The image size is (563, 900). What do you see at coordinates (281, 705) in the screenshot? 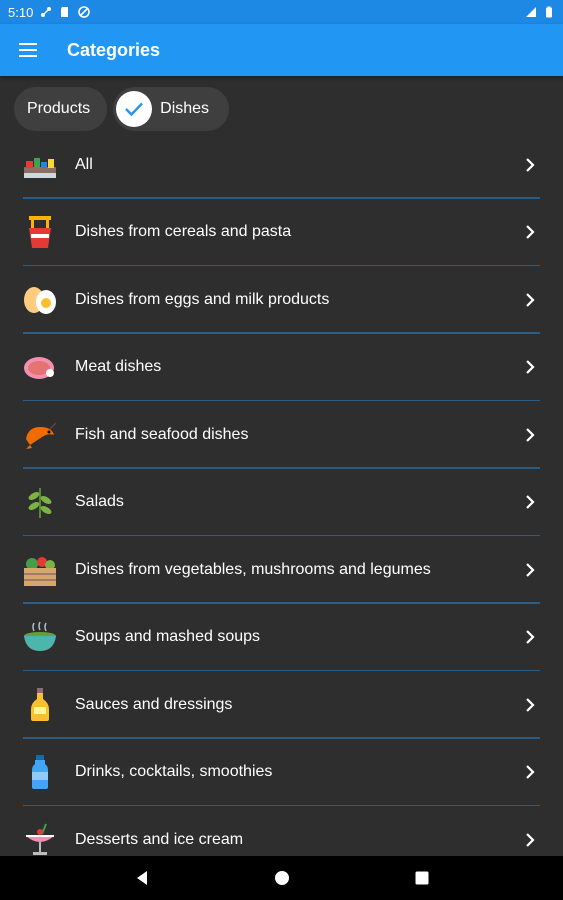
I see `list-item-sauces: Sauces and dressings` at bounding box center [281, 705].